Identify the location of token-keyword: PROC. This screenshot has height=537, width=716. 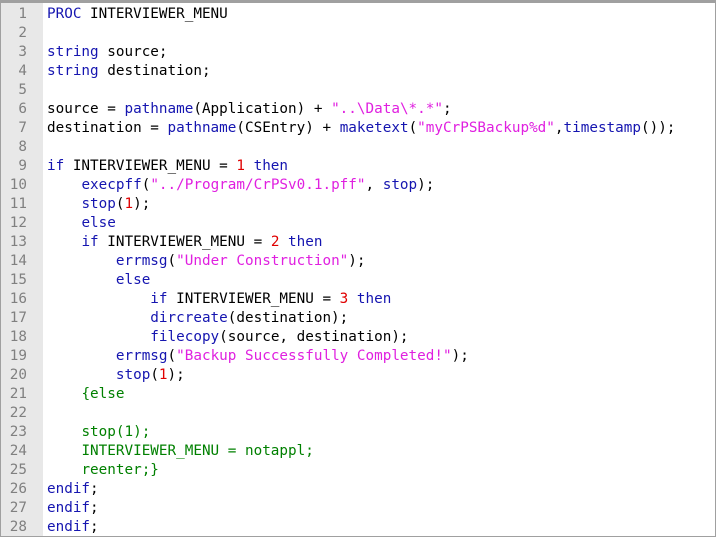
(64, 14).